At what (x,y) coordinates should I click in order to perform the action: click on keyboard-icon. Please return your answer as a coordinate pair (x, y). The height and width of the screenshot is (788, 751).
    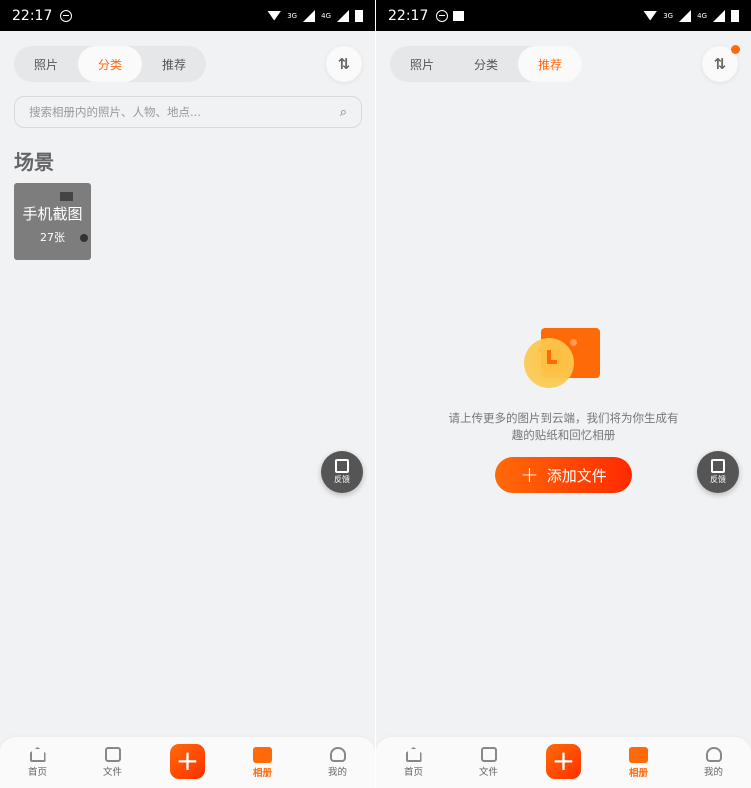
    Looking at the image, I should click on (66, 196).